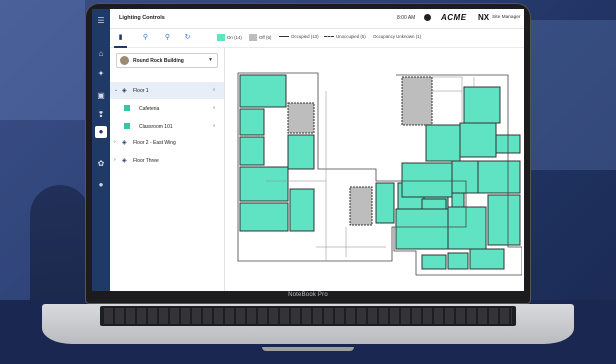 Image resolution: width=616 pixels, height=364 pixels. What do you see at coordinates (308, 349) in the screenshot?
I see `laptop-notch` at bounding box center [308, 349].